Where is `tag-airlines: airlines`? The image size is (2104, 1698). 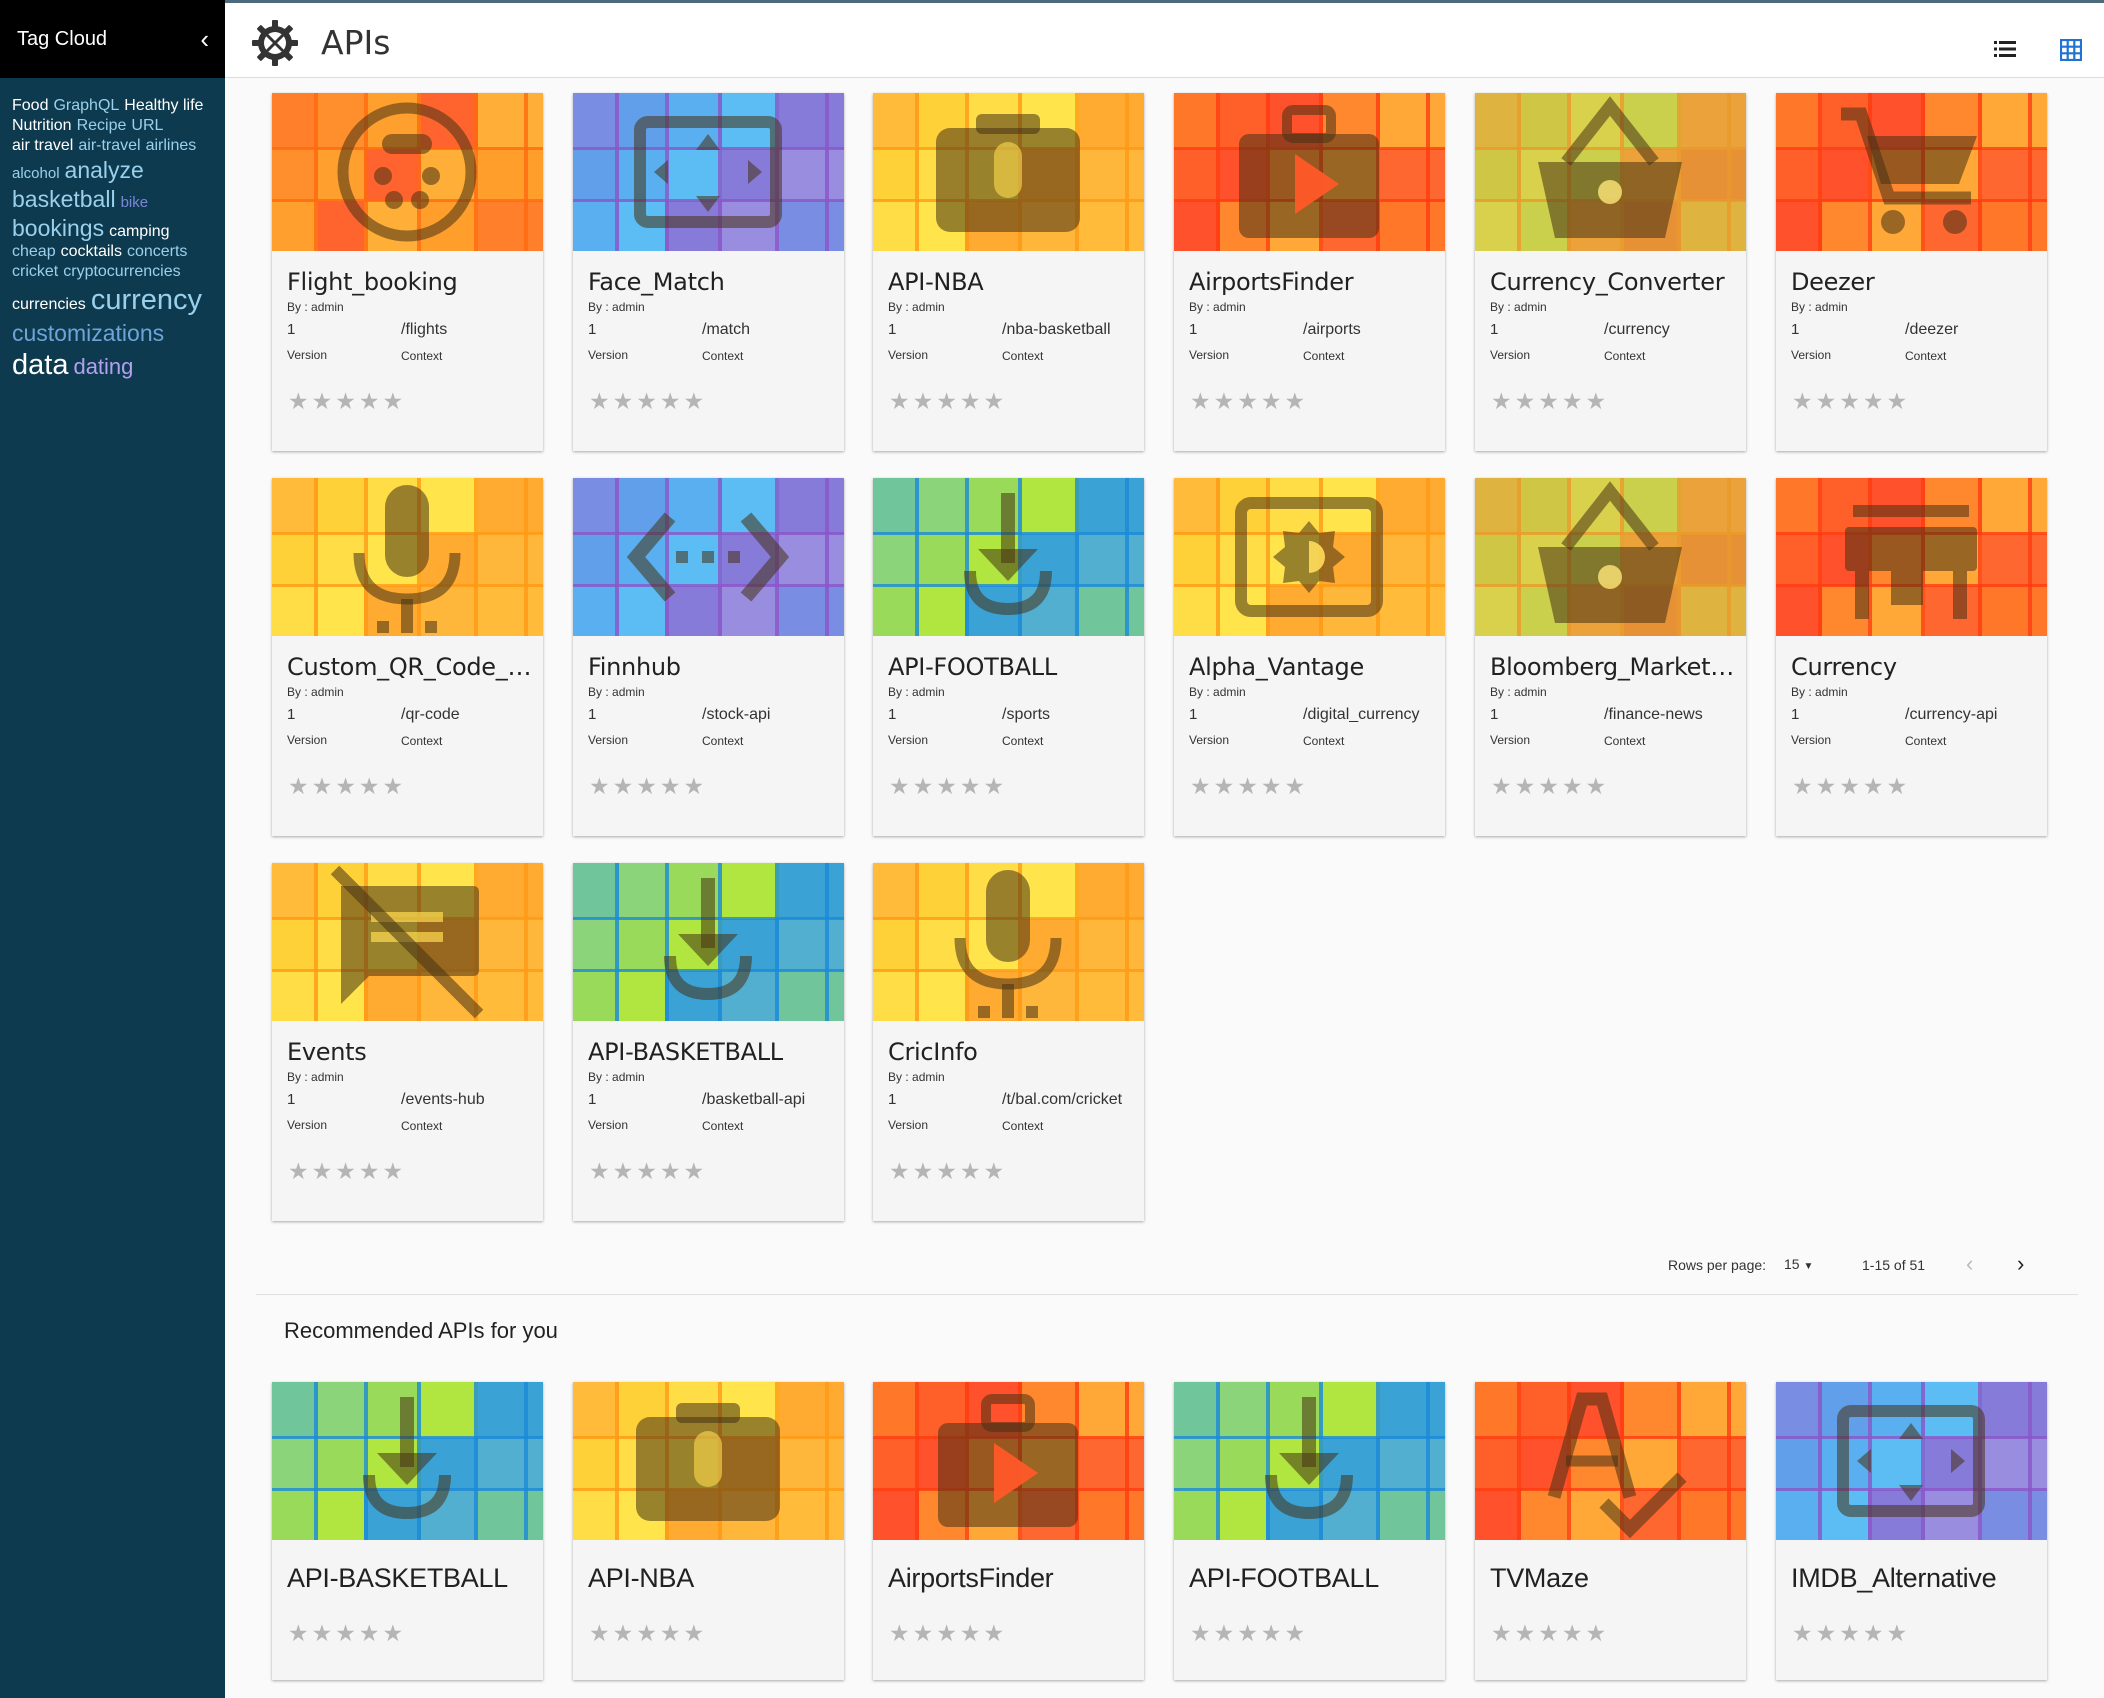
tag-airlines: airlines is located at coordinates (171, 146).